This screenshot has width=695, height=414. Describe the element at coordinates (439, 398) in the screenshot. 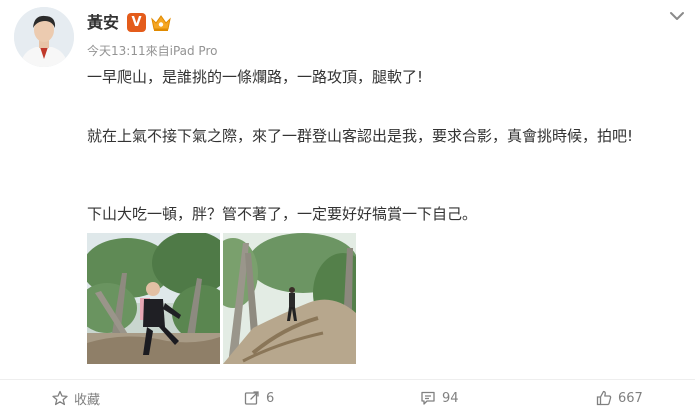

I see `comment-button: 94` at that location.